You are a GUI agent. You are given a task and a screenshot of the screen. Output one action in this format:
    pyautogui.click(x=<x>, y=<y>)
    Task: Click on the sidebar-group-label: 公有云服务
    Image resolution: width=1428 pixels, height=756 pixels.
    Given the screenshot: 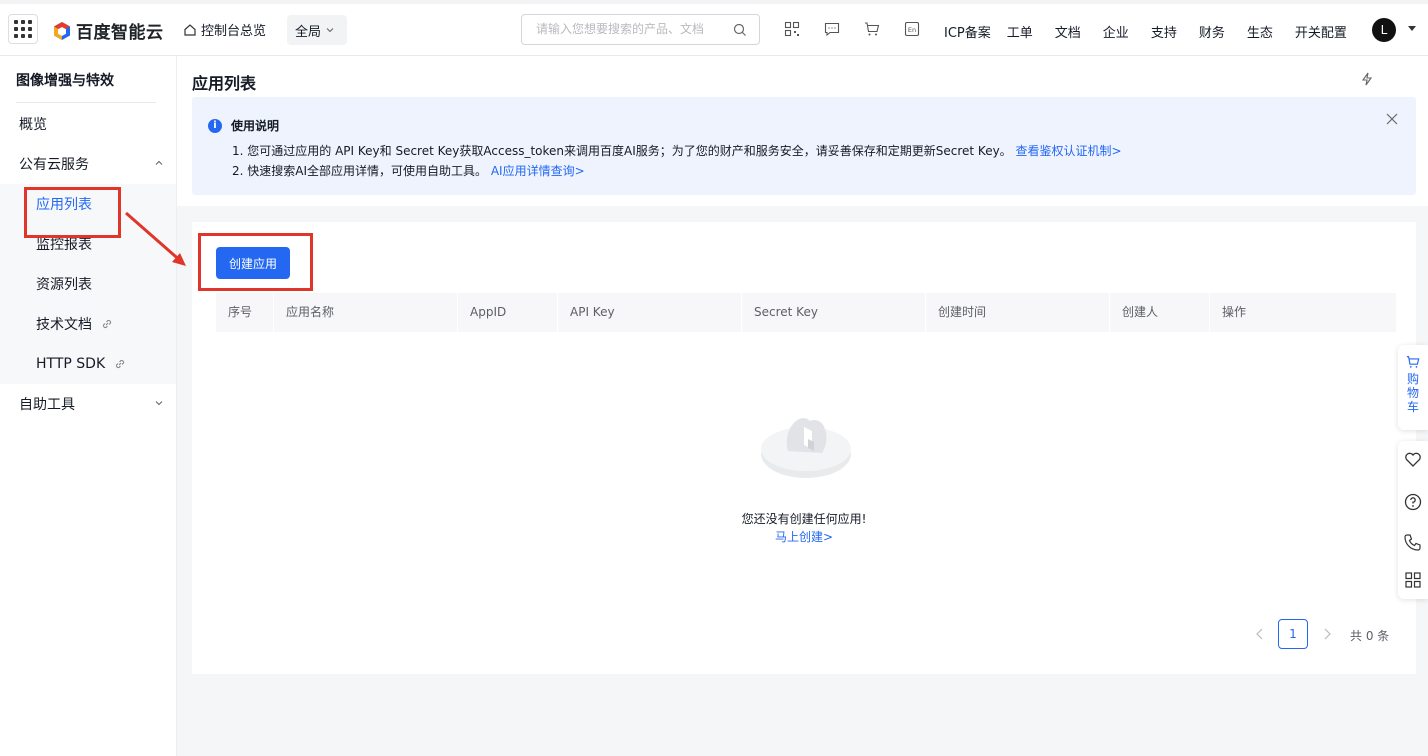 What is the action you would take?
    pyautogui.click(x=54, y=165)
    